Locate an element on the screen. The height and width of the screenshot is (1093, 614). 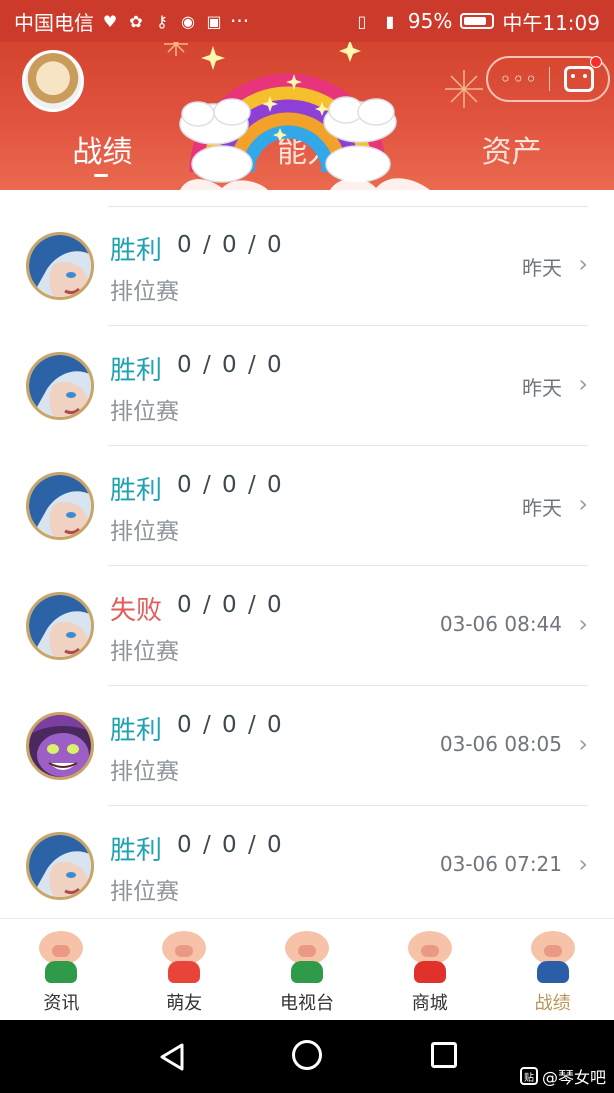
tieba-logo-icon: 贴 is located at coordinates (529, 1076).